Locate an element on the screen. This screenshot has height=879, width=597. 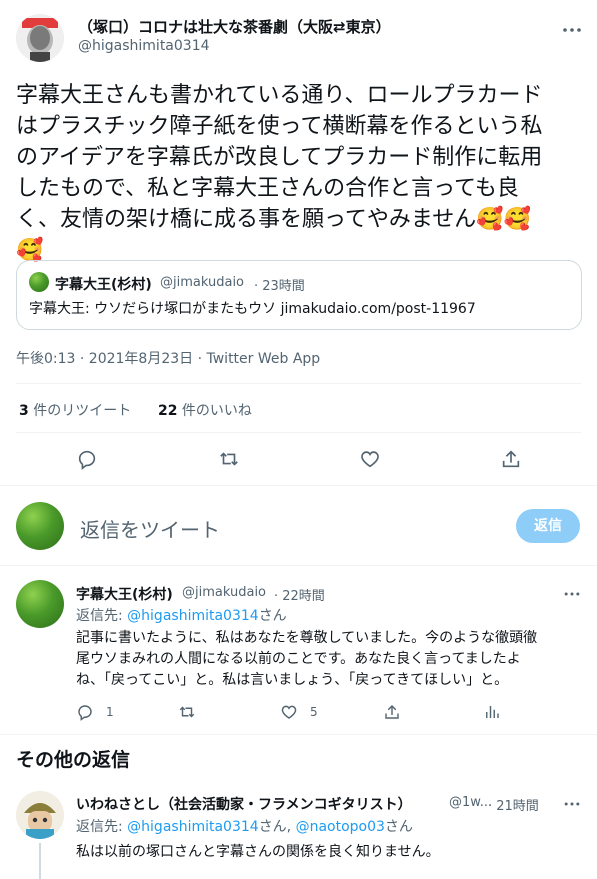
tweet-text-line: 字幕大王さんも書かれている通り、ロールプラカード is located at coordinates (279, 95).